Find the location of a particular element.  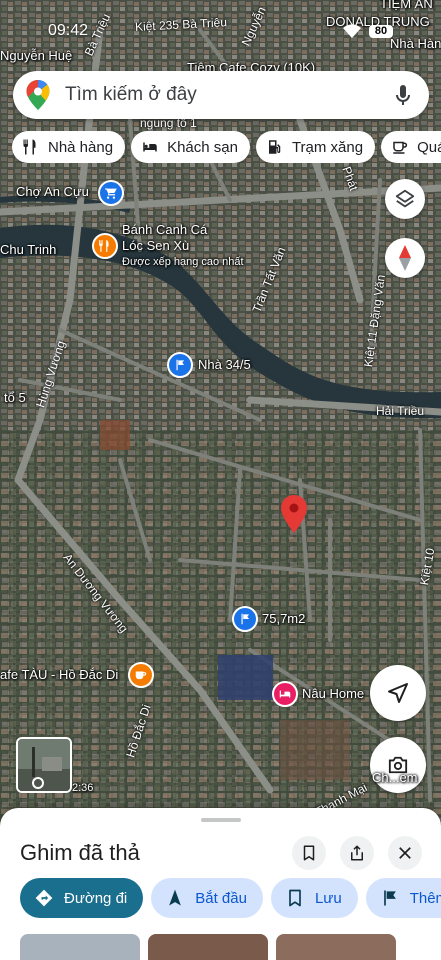

status-time: 09:42 is located at coordinates (68, 30).